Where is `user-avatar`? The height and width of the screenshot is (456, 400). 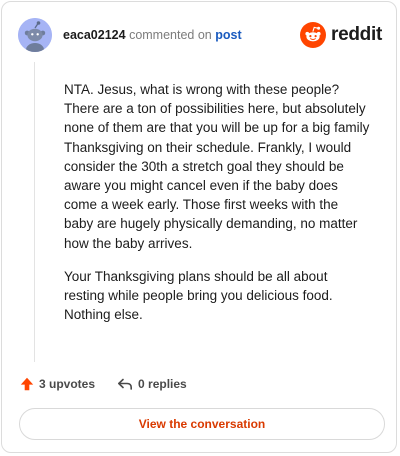
user-avatar is located at coordinates (35, 35).